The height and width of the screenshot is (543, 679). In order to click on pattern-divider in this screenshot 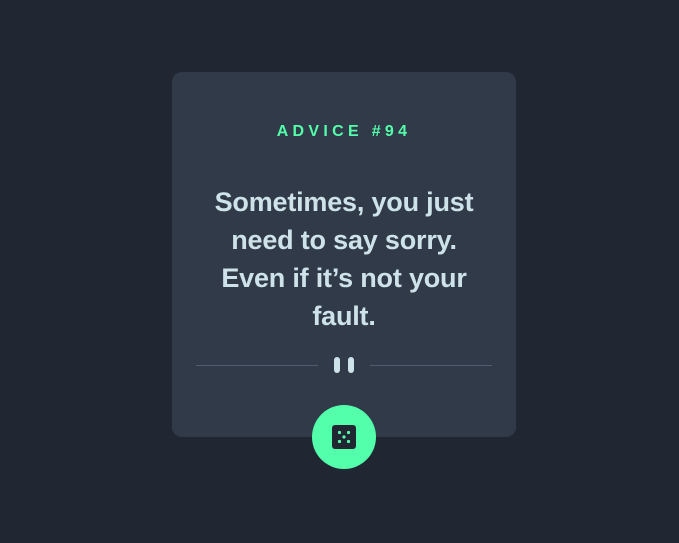, I will do `click(344, 365)`.